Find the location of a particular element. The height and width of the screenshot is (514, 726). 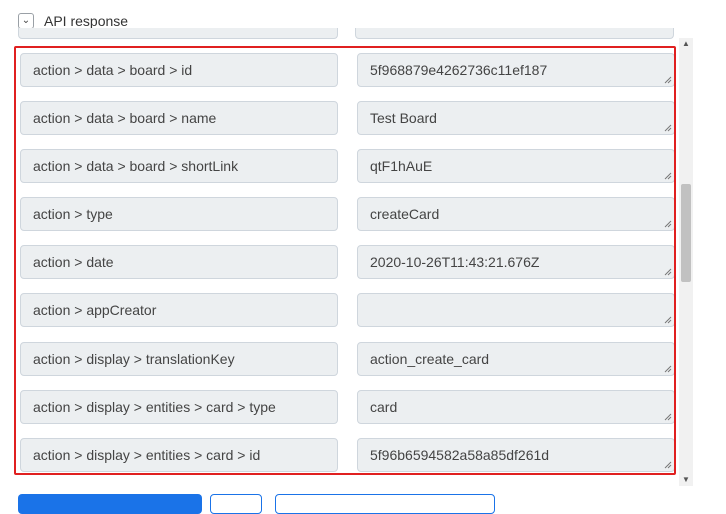

field-value-text: card is located at coordinates (384, 407).